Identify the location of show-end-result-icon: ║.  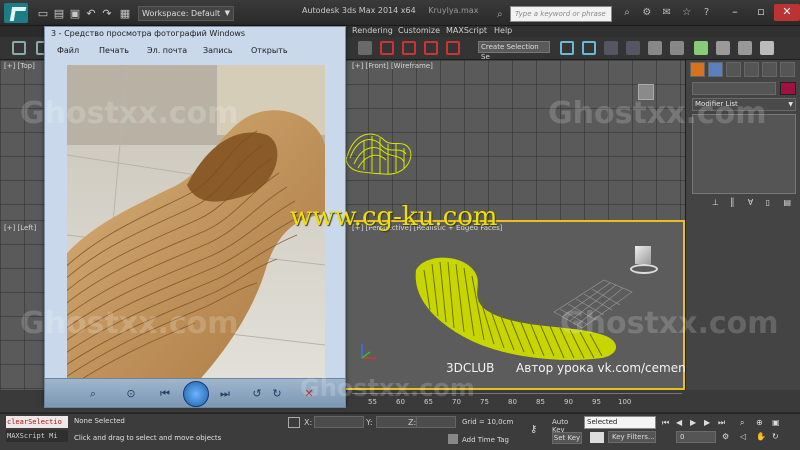
(736, 203).